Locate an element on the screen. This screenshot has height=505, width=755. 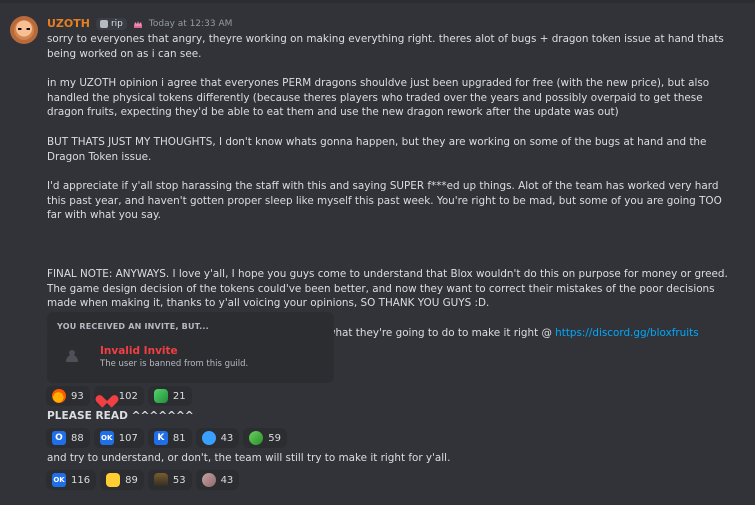
reaction-o: O 88 is located at coordinates (68, 438).